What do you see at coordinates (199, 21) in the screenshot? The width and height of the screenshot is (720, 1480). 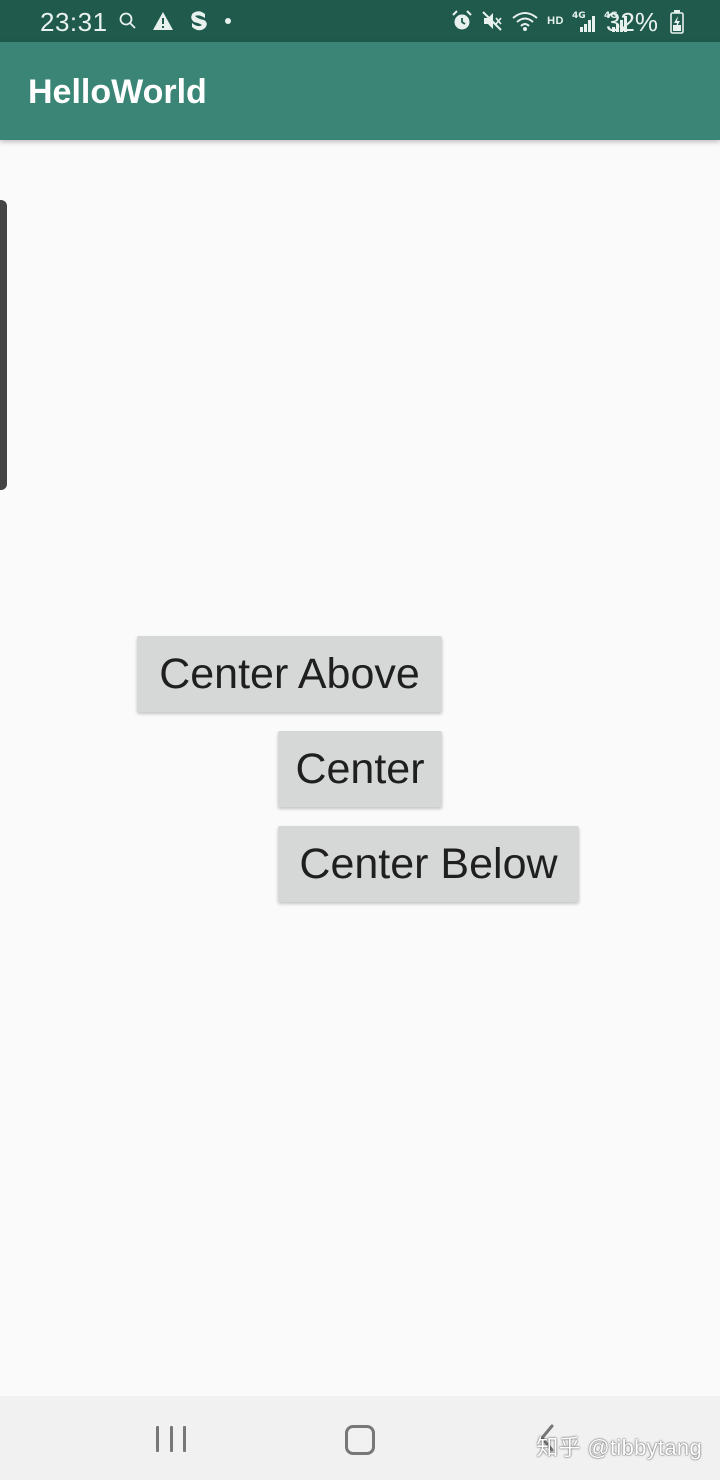 I see `s-app-icon` at bounding box center [199, 21].